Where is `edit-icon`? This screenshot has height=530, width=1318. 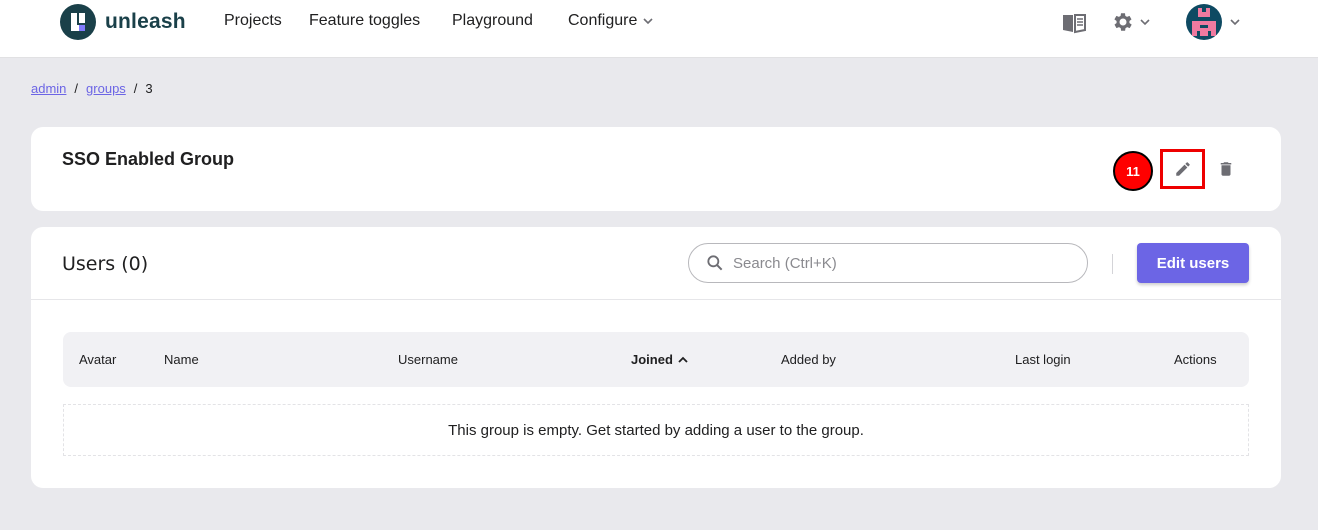 edit-icon is located at coordinates (1182, 169).